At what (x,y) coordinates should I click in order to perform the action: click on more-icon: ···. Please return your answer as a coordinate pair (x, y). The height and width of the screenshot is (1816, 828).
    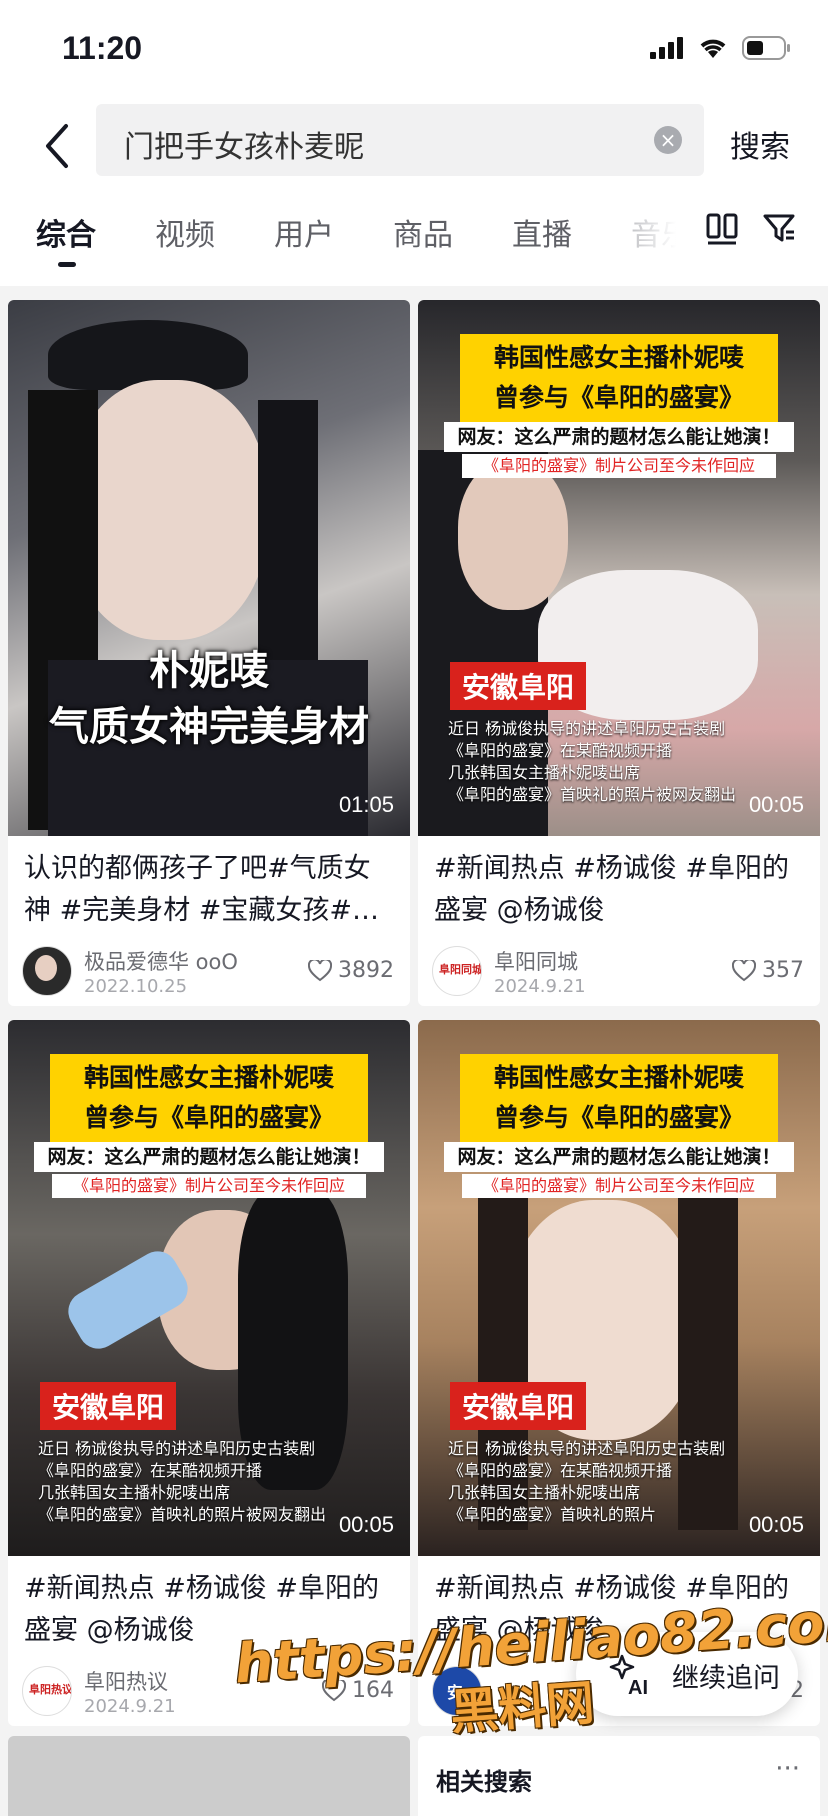
    Looking at the image, I should click on (787, 1769).